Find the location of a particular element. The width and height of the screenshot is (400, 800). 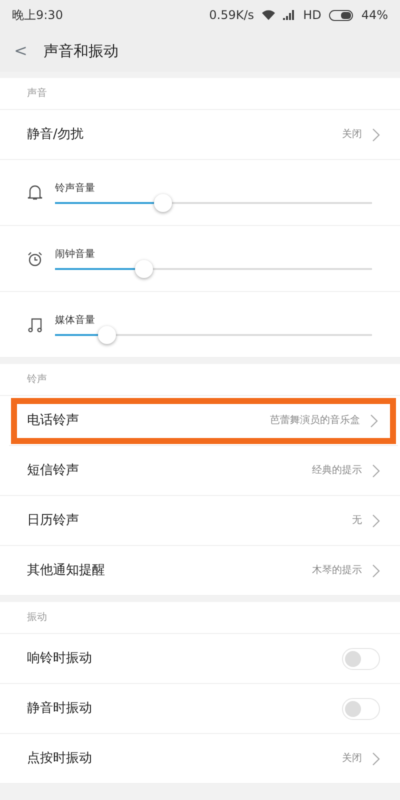

row-value: 木琴的提示 is located at coordinates (337, 571).